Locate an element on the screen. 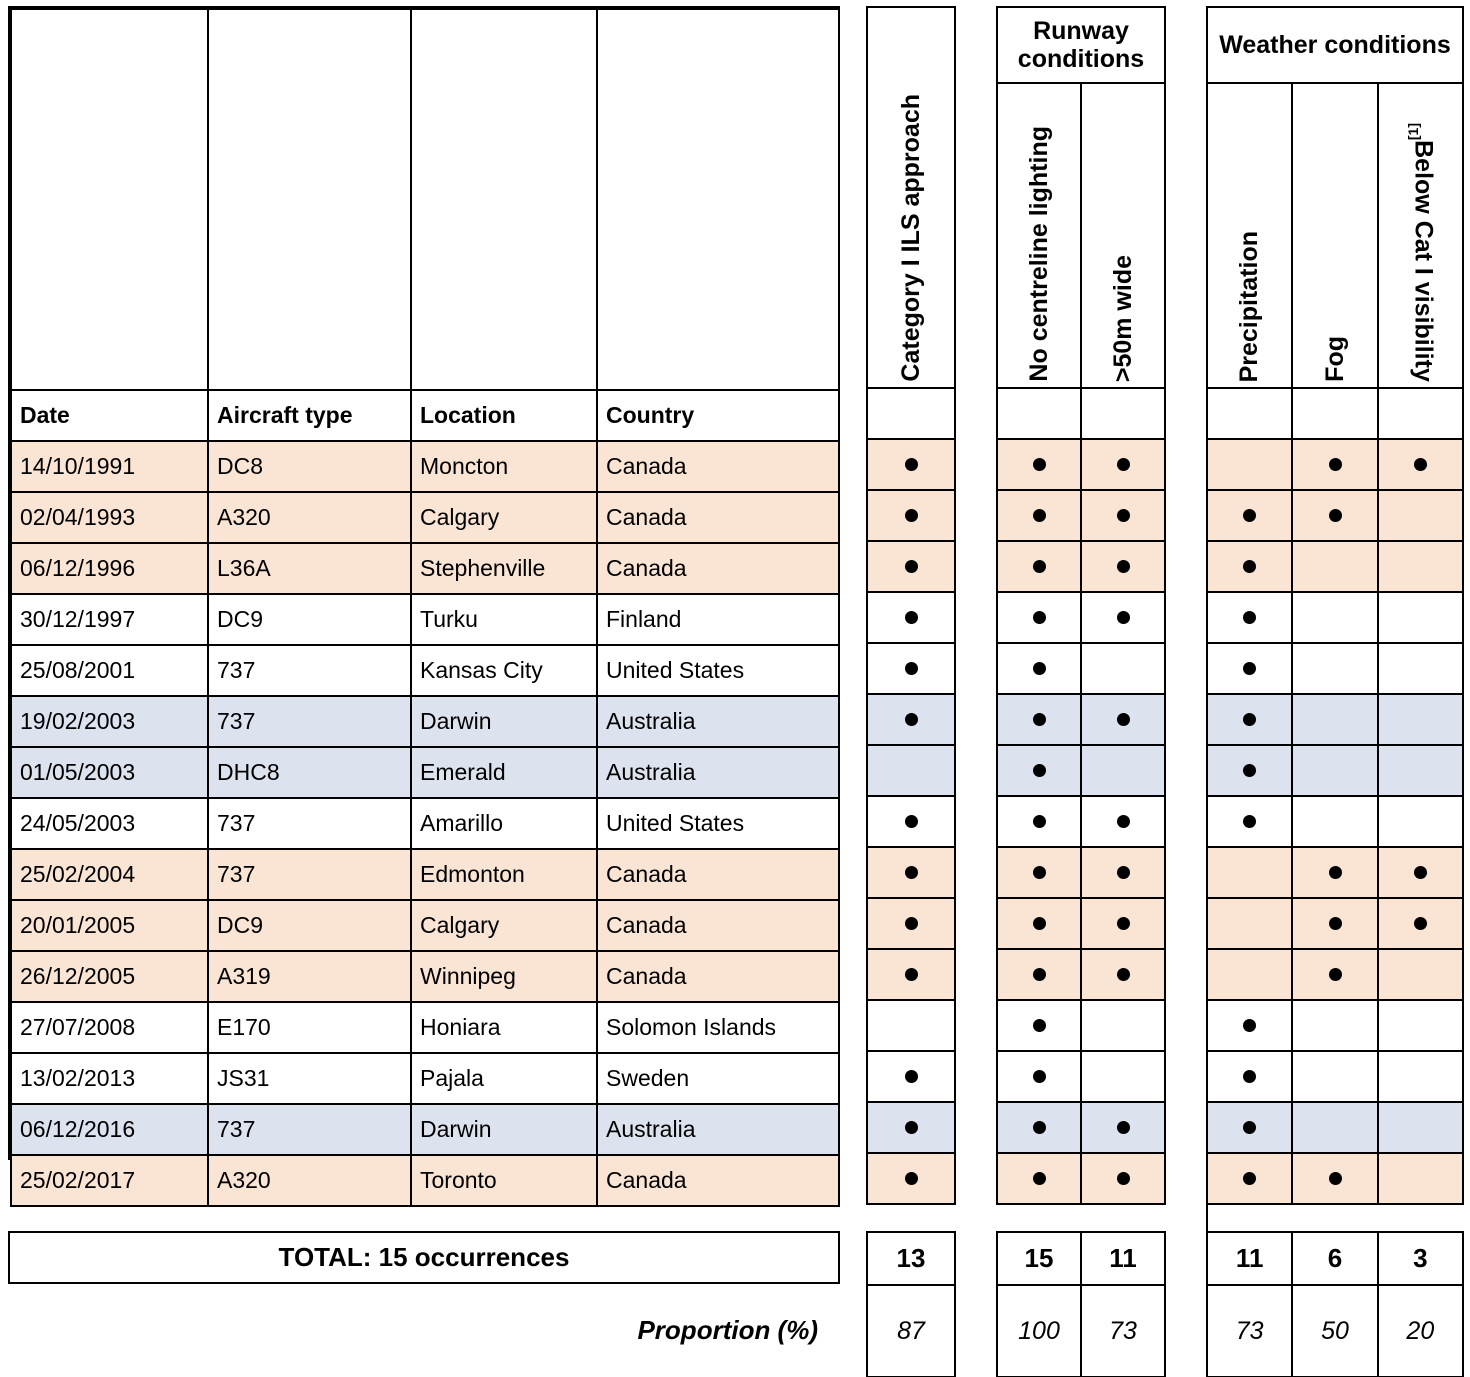 This screenshot has width=1470, height=1377. country-cell: United States is located at coordinates (718, 823).